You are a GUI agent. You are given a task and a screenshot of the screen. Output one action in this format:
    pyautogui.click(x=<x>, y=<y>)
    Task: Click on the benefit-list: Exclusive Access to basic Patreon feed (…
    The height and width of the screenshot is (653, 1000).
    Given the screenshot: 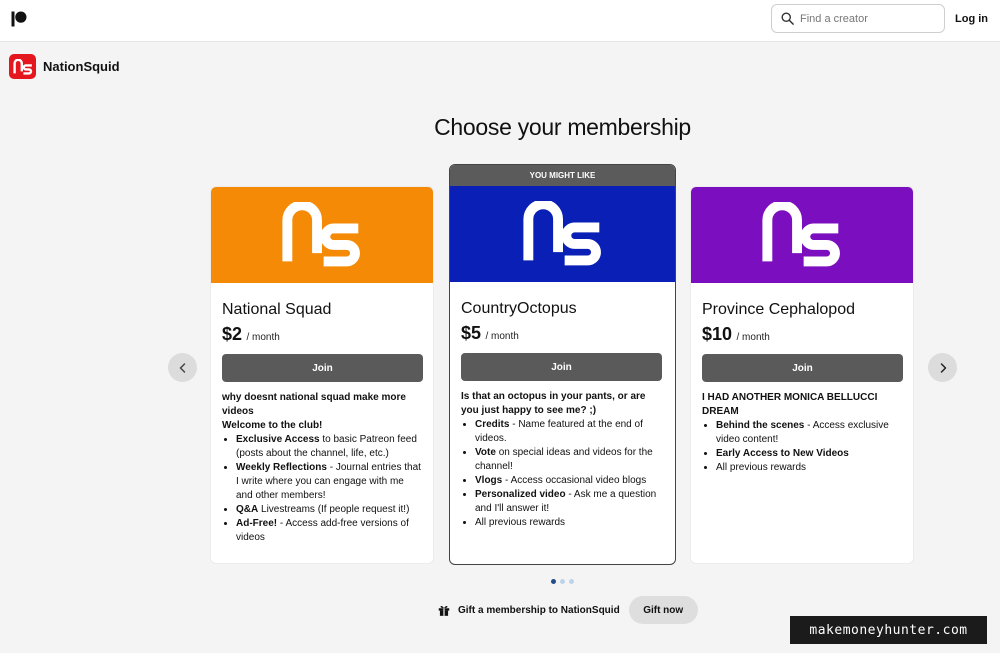 What is the action you would take?
    pyautogui.click(x=329, y=489)
    